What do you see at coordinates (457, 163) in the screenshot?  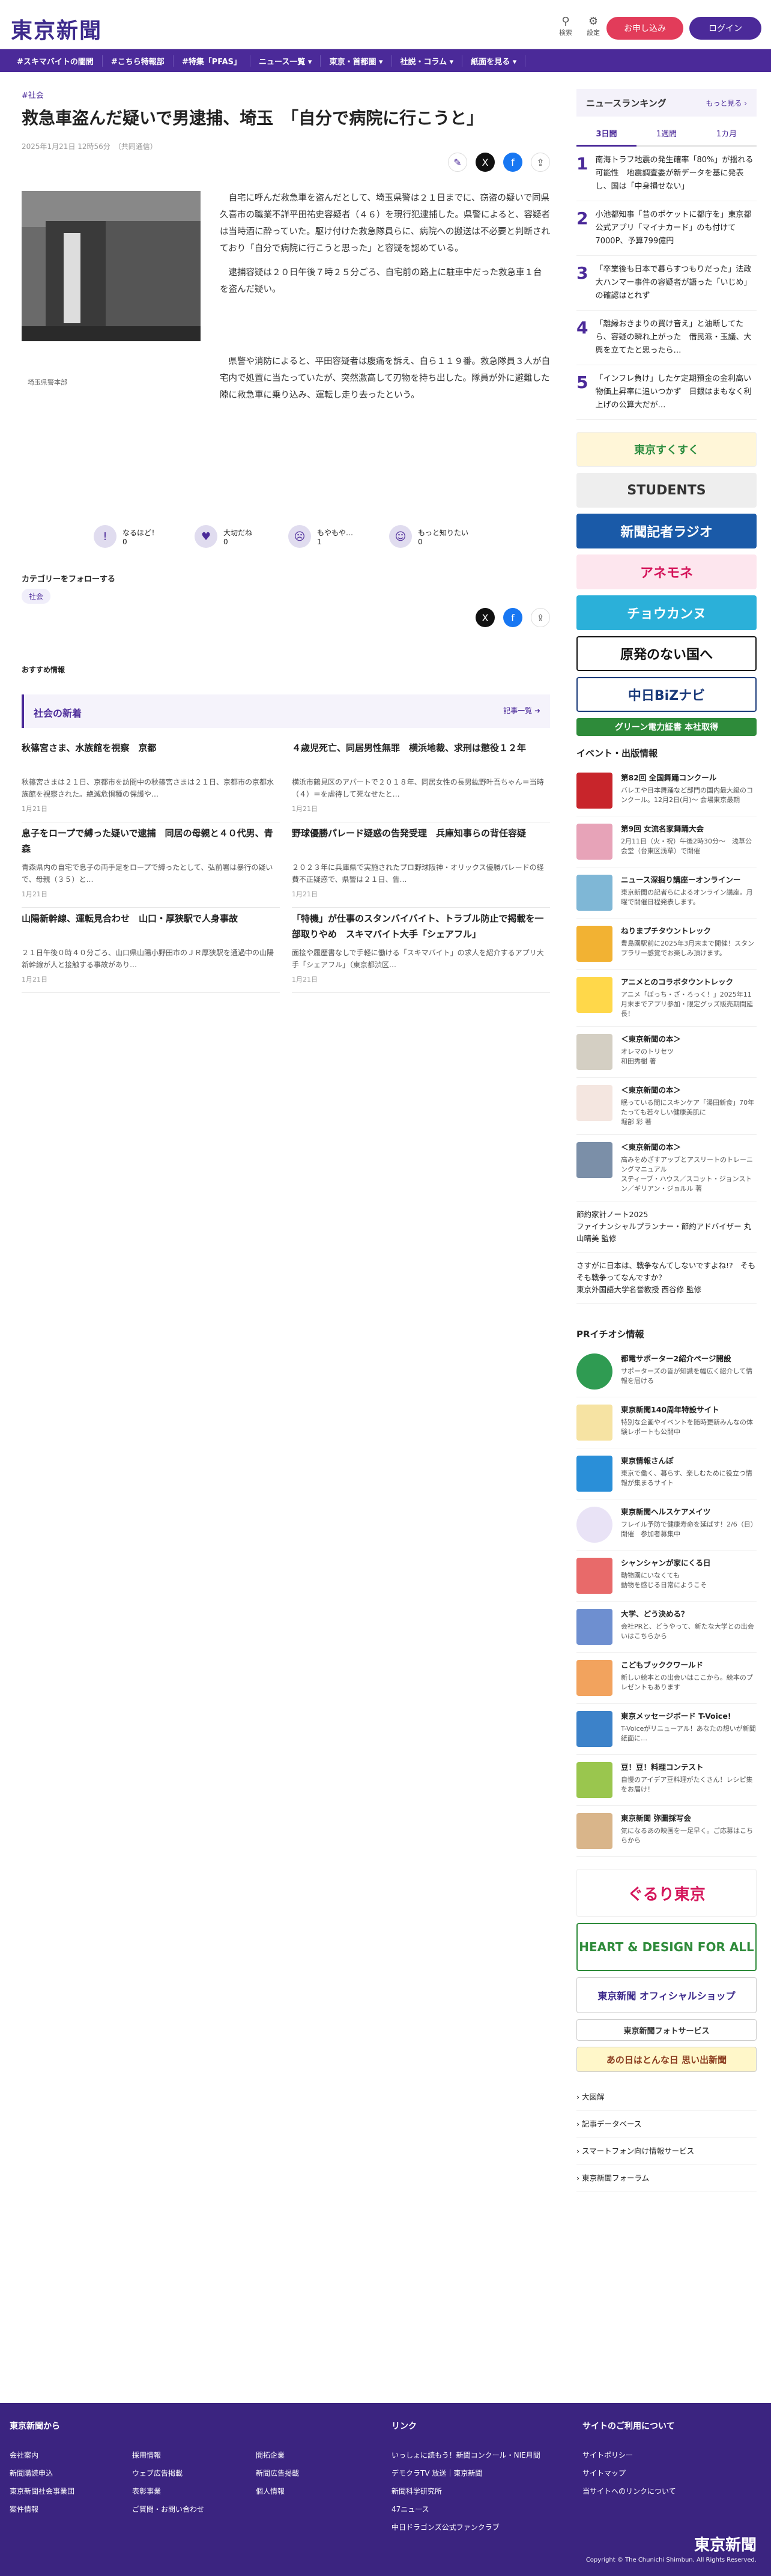 I see `clip-icon: ✎` at bounding box center [457, 163].